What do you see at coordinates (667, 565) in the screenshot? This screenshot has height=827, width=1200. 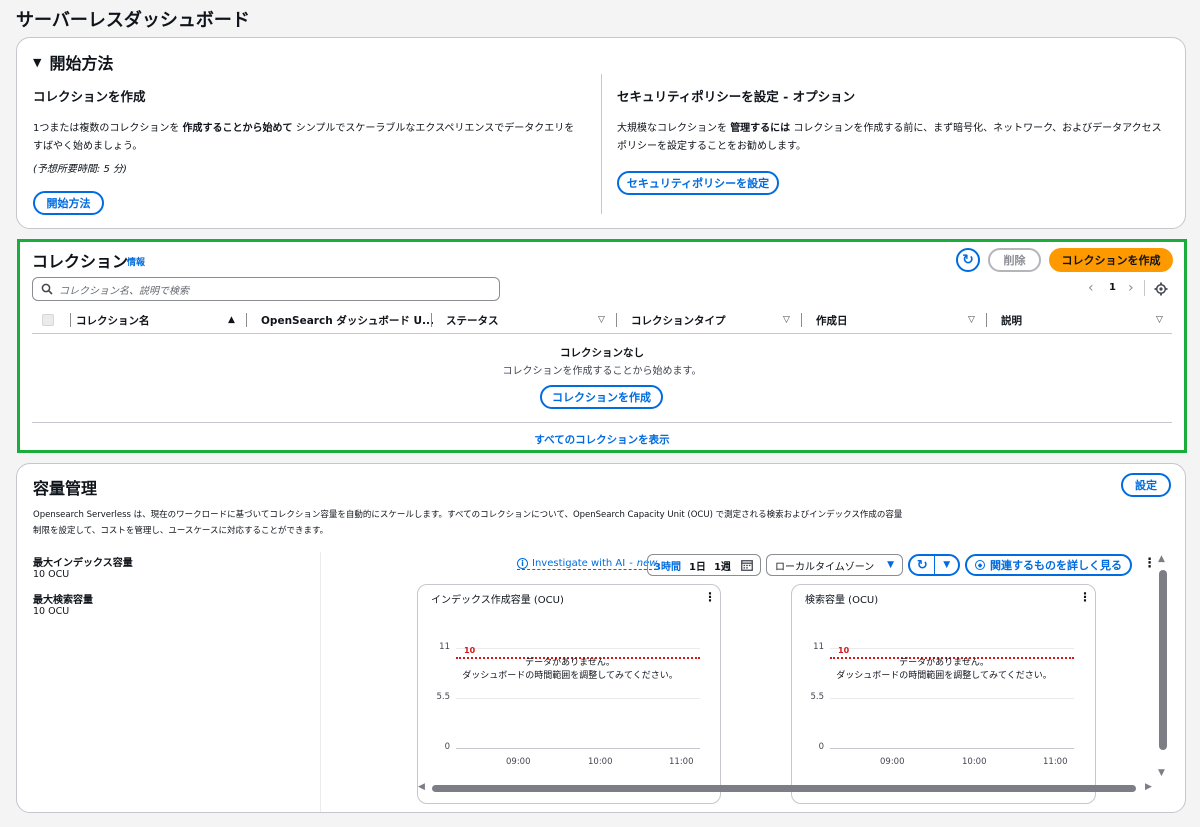 I see `time-range-3h: 3時間` at bounding box center [667, 565].